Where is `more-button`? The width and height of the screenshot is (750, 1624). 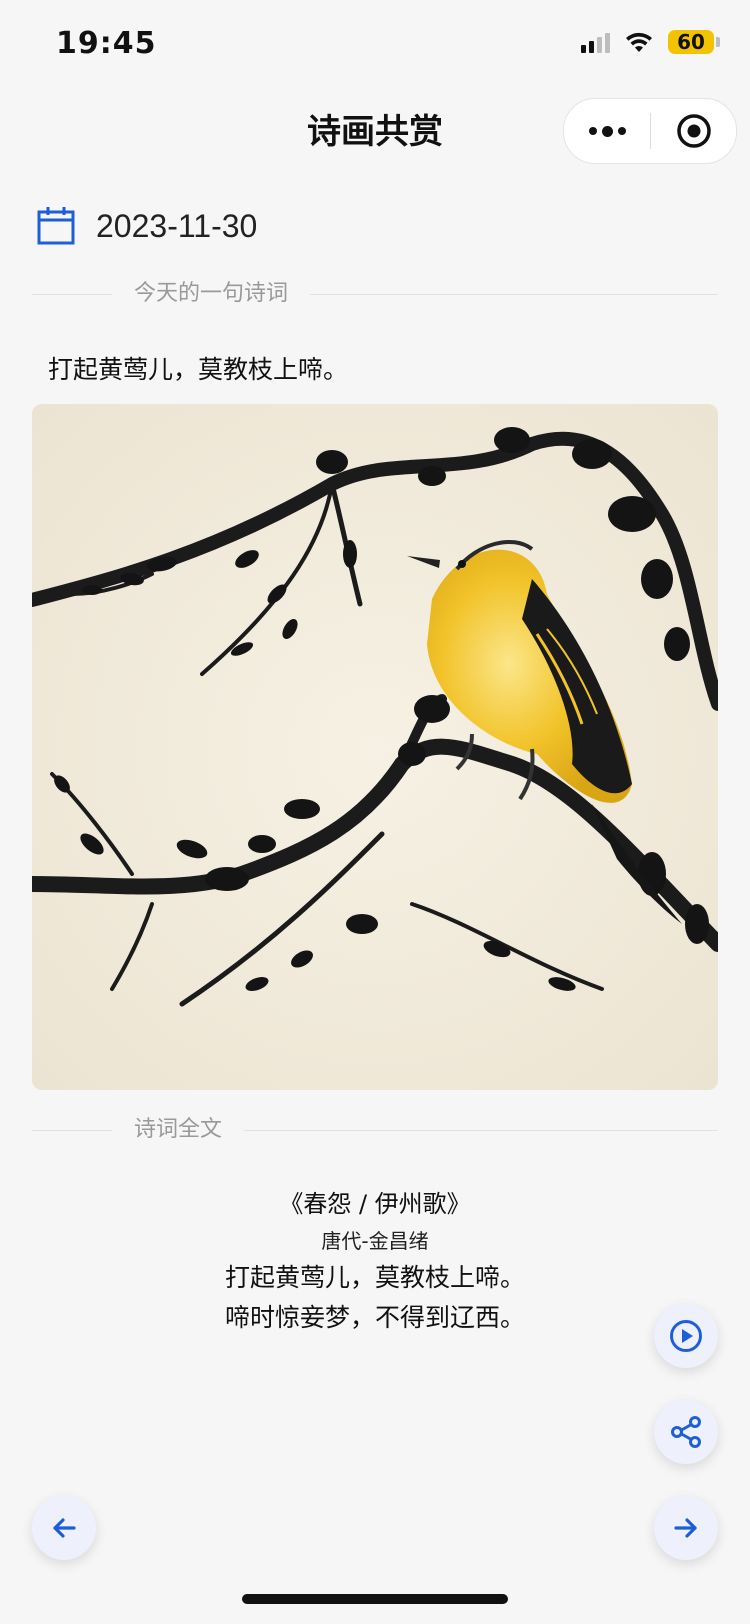
more-button is located at coordinates (607, 131).